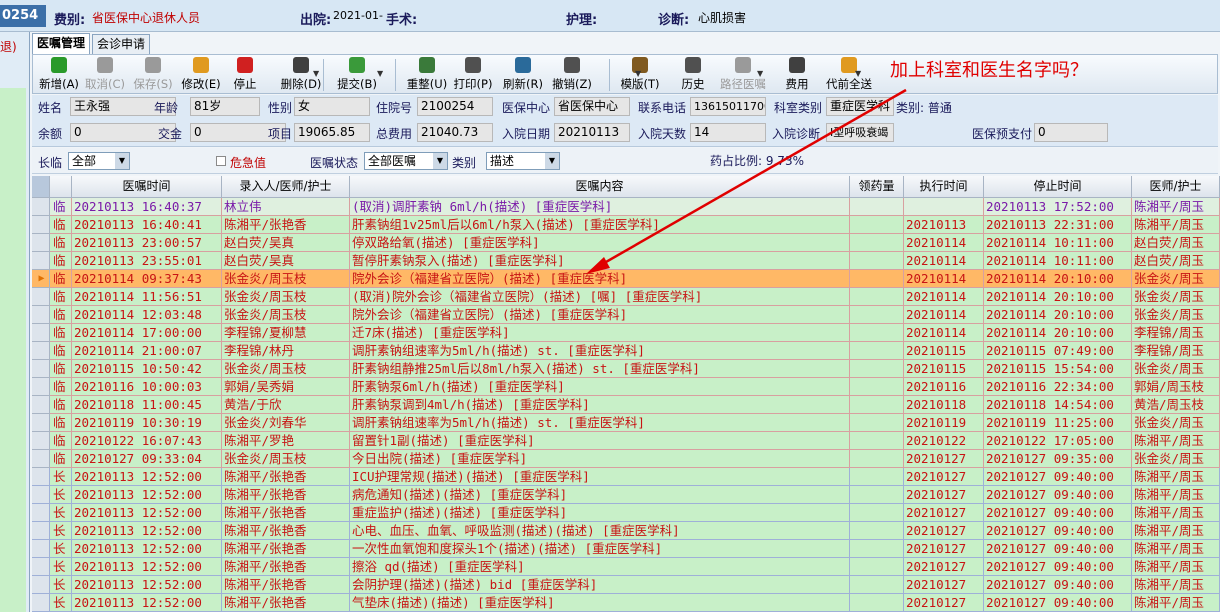 The image size is (1220, 612). I want to click on cell-content: 气垫床(描述)(描述) [重症医学科], so click(600, 603).